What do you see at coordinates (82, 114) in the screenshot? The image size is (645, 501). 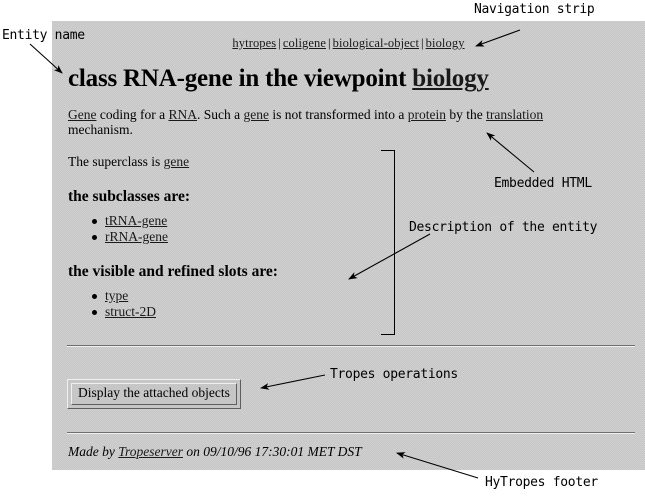 I see `desc-link-gene-capital: Gene` at bounding box center [82, 114].